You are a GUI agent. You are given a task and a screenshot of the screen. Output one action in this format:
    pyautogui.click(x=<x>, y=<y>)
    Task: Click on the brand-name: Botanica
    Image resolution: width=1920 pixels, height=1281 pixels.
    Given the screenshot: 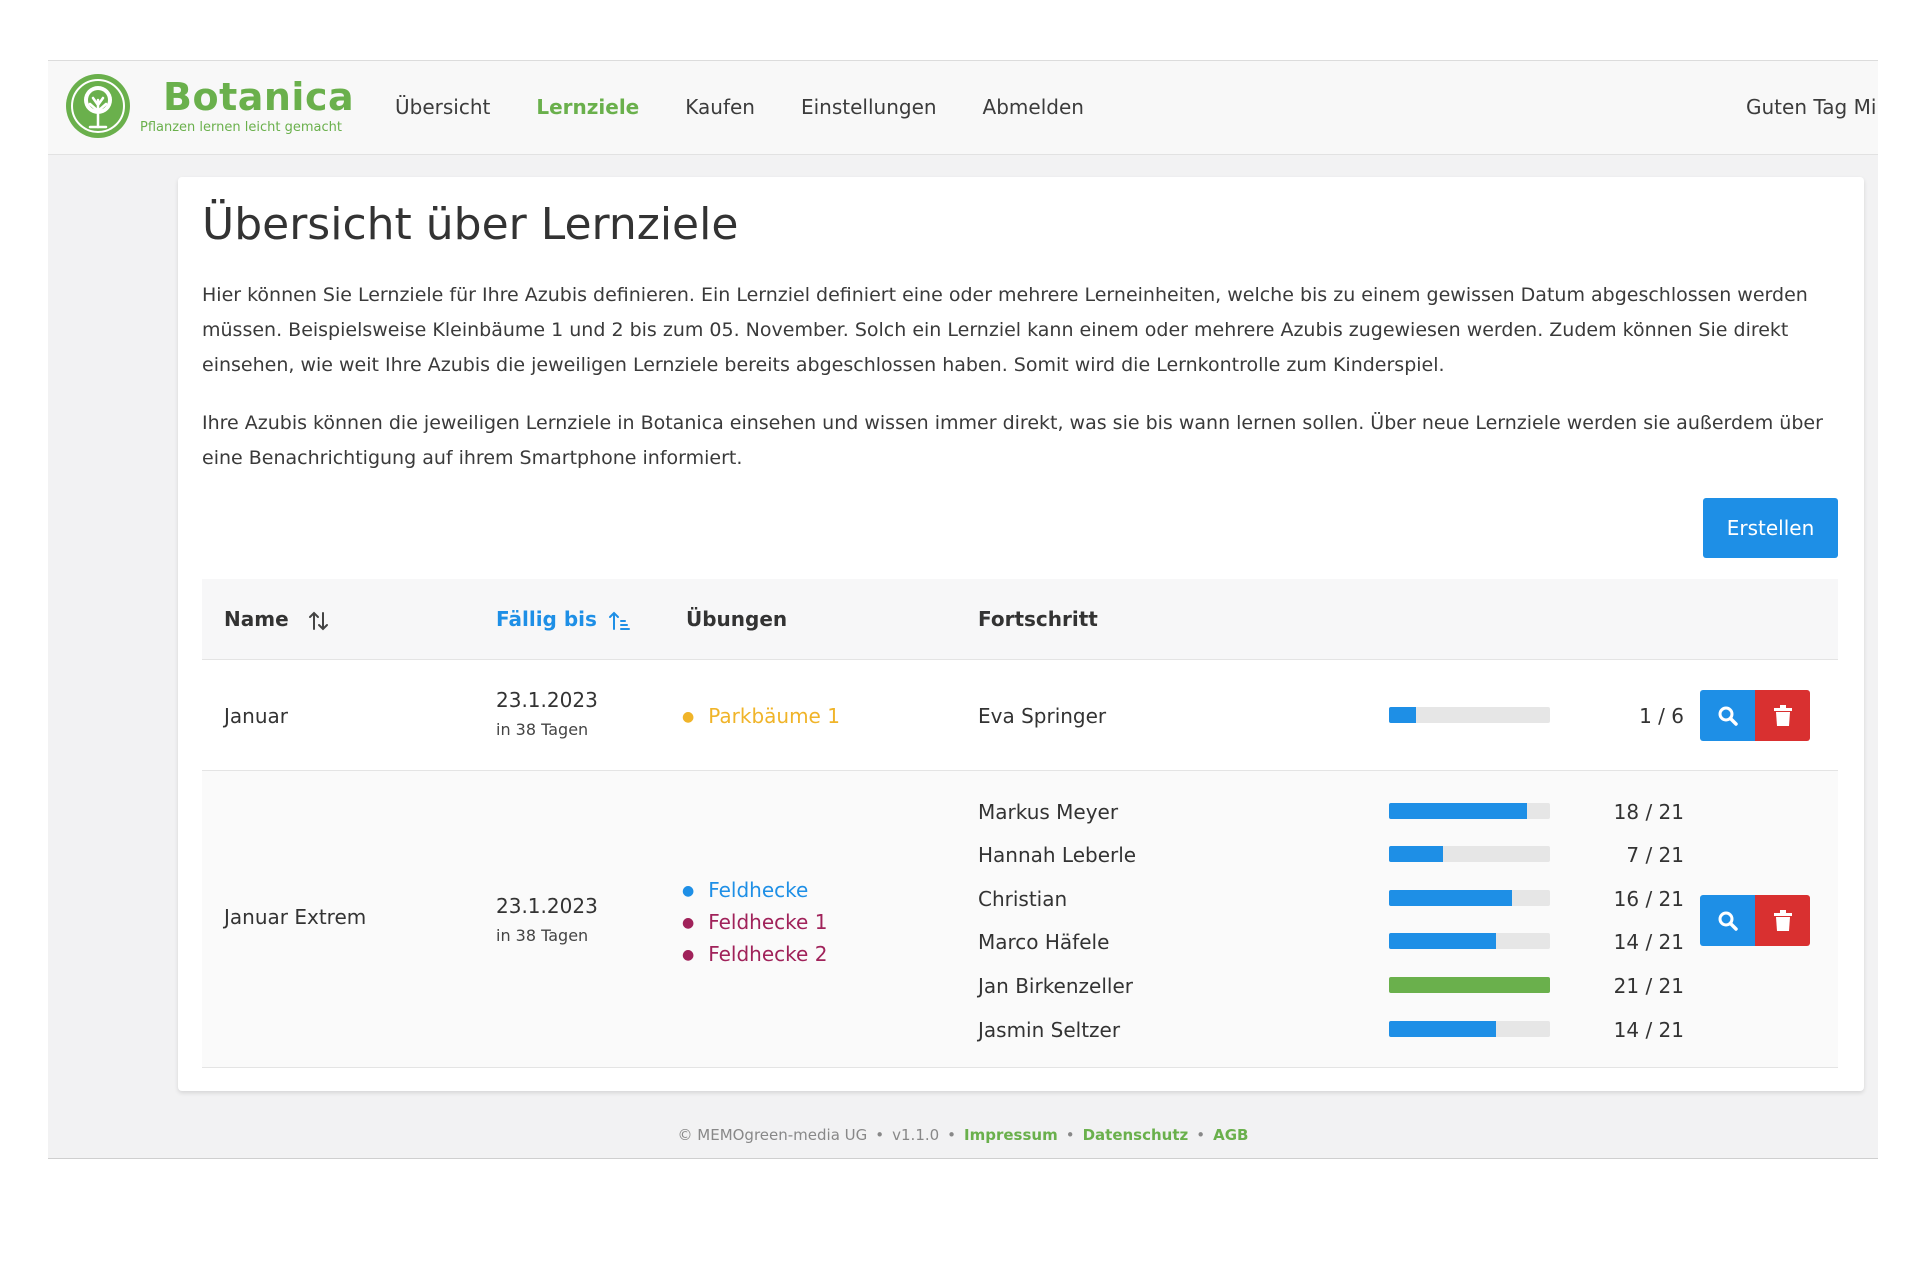 What is the action you would take?
    pyautogui.click(x=258, y=97)
    